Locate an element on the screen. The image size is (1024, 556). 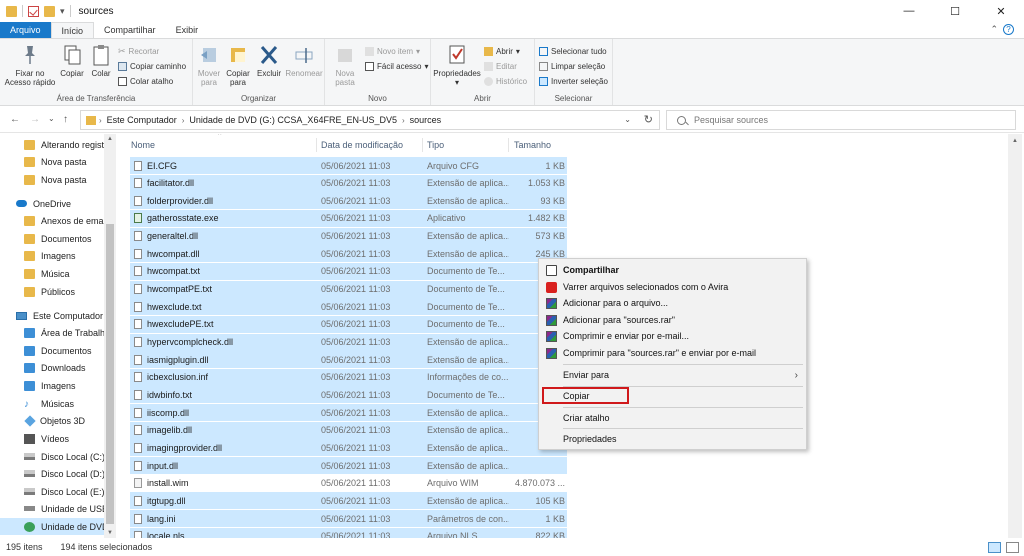
scroll-thumb is located at coordinates (110, 374).